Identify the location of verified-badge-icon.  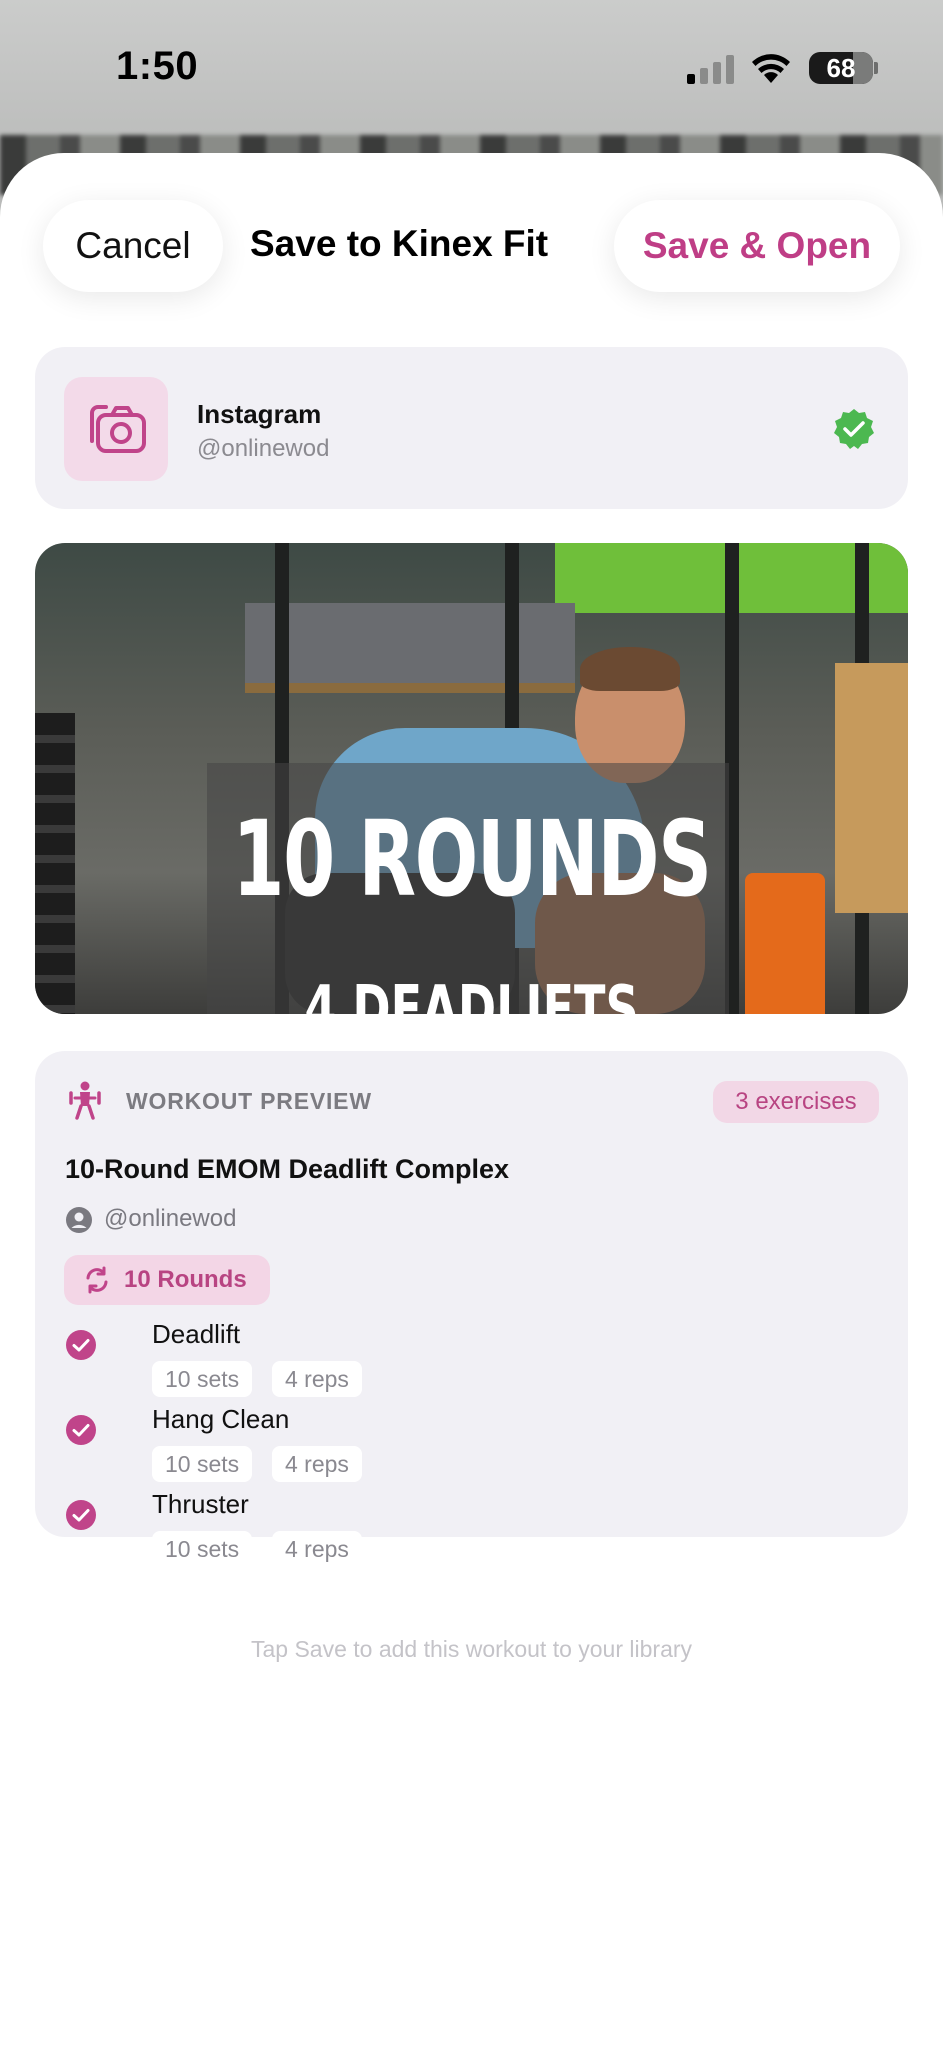
(854, 429).